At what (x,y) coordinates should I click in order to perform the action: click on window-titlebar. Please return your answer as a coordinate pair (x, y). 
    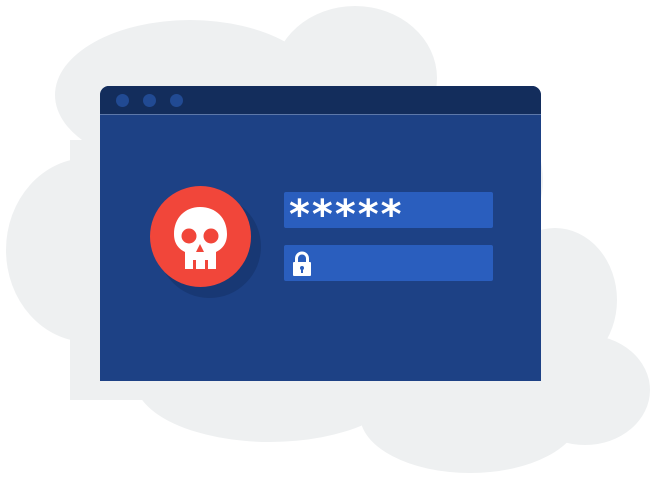
    Looking at the image, I should click on (320, 100).